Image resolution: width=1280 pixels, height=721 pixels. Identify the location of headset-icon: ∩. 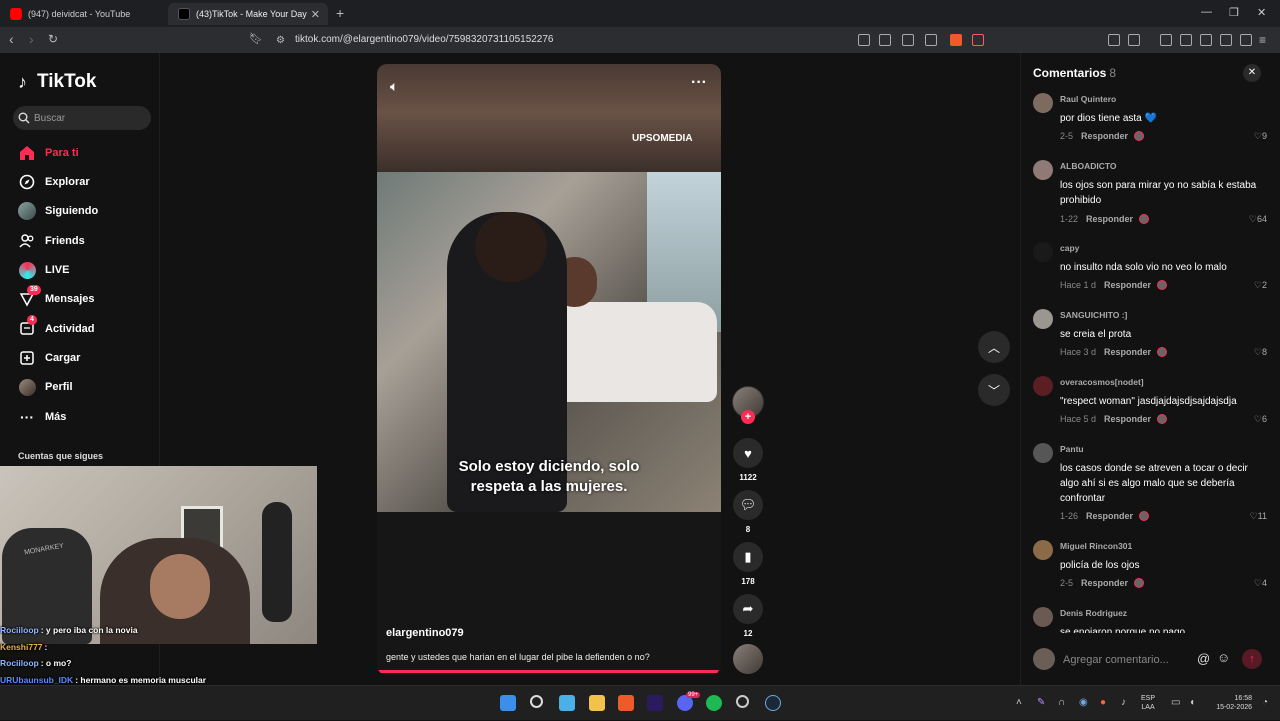
(1061, 702).